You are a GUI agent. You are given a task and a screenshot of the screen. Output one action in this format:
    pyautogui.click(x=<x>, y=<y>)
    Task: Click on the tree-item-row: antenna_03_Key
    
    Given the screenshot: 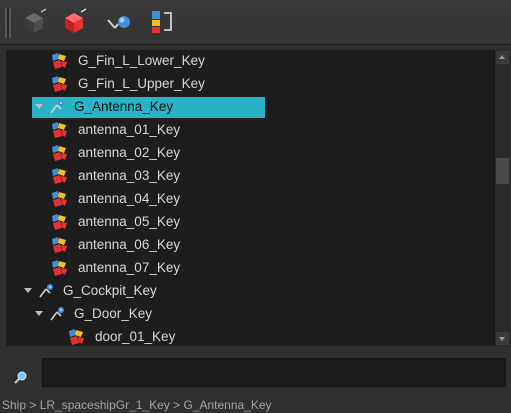 What is the action you would take?
    pyautogui.click(x=250, y=176)
    